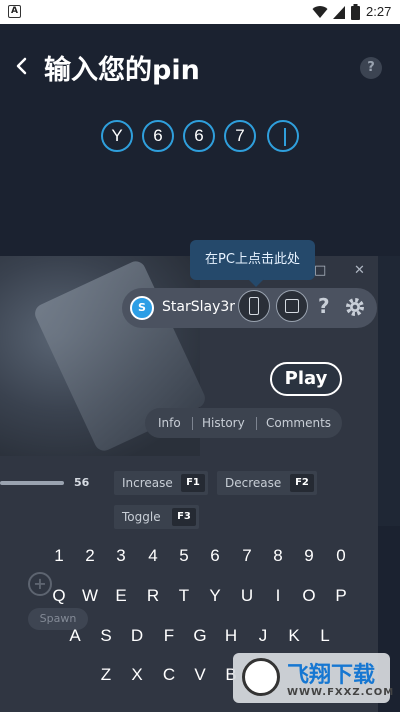 This screenshot has height=712, width=400. What do you see at coordinates (223, 423) in the screenshot?
I see `tab-history: History` at bounding box center [223, 423].